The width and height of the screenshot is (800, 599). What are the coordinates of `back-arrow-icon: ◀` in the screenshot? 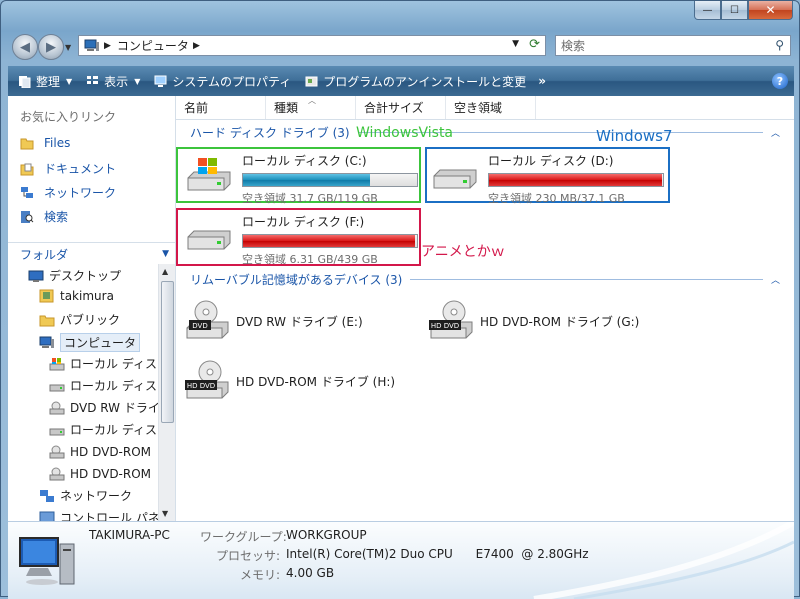 It's located at (25, 47).